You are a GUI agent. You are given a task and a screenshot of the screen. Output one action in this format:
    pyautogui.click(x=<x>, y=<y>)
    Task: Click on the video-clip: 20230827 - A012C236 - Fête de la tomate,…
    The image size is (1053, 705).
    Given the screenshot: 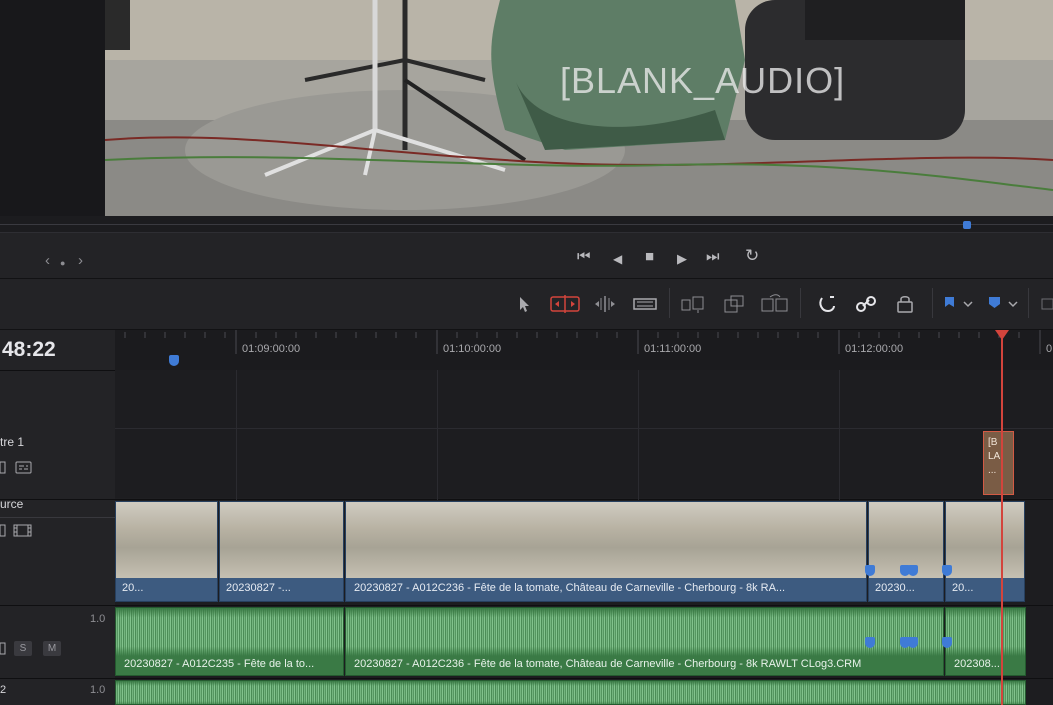 What is the action you would take?
    pyautogui.click(x=606, y=551)
    